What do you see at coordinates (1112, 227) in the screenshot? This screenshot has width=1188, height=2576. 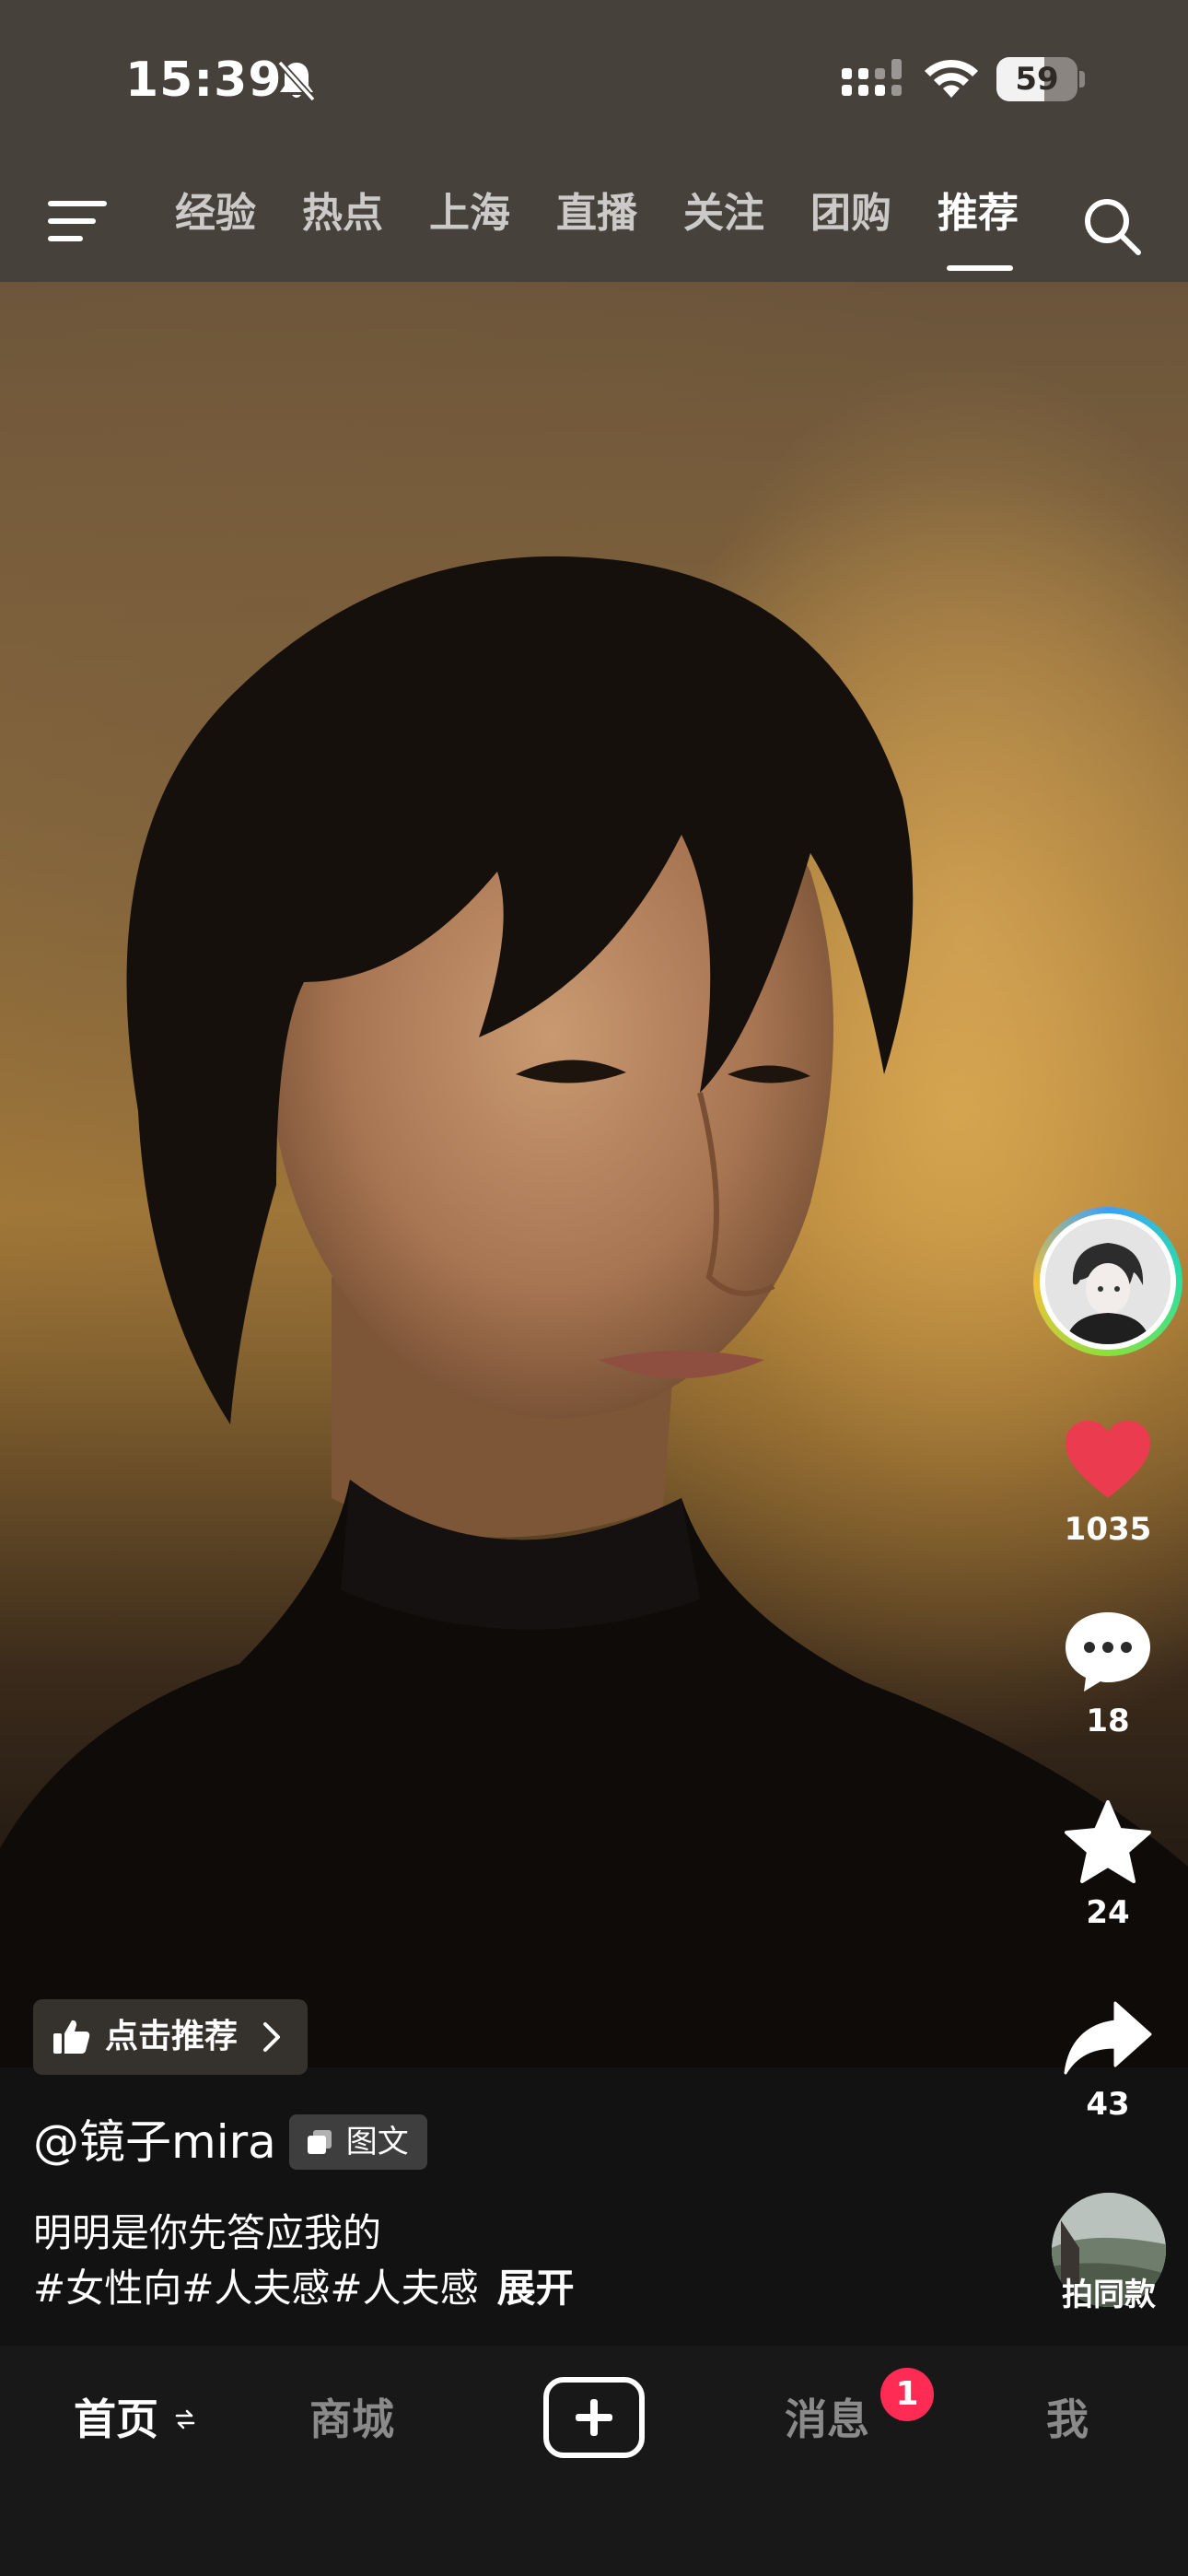 I see `search-icon` at bounding box center [1112, 227].